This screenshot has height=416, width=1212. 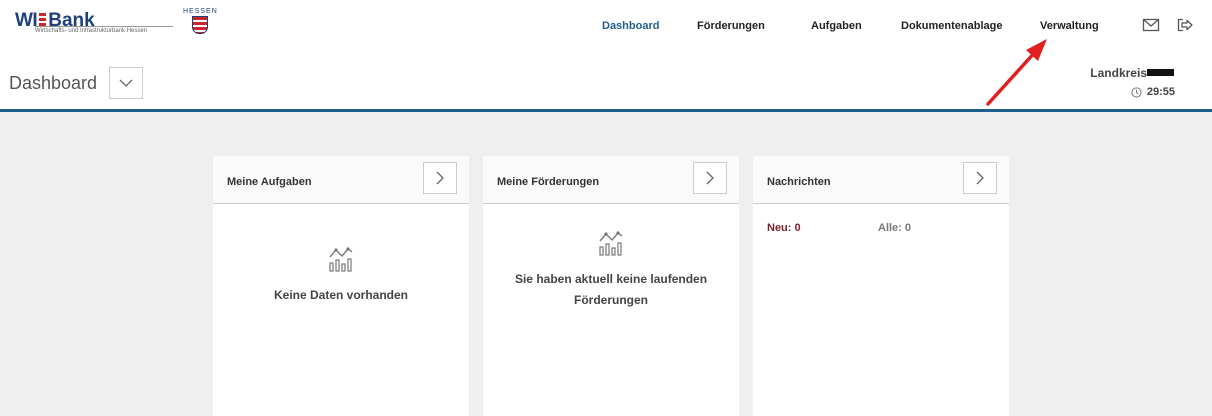 I want to click on card-nachrichten: Nachrichten, so click(x=881, y=286).